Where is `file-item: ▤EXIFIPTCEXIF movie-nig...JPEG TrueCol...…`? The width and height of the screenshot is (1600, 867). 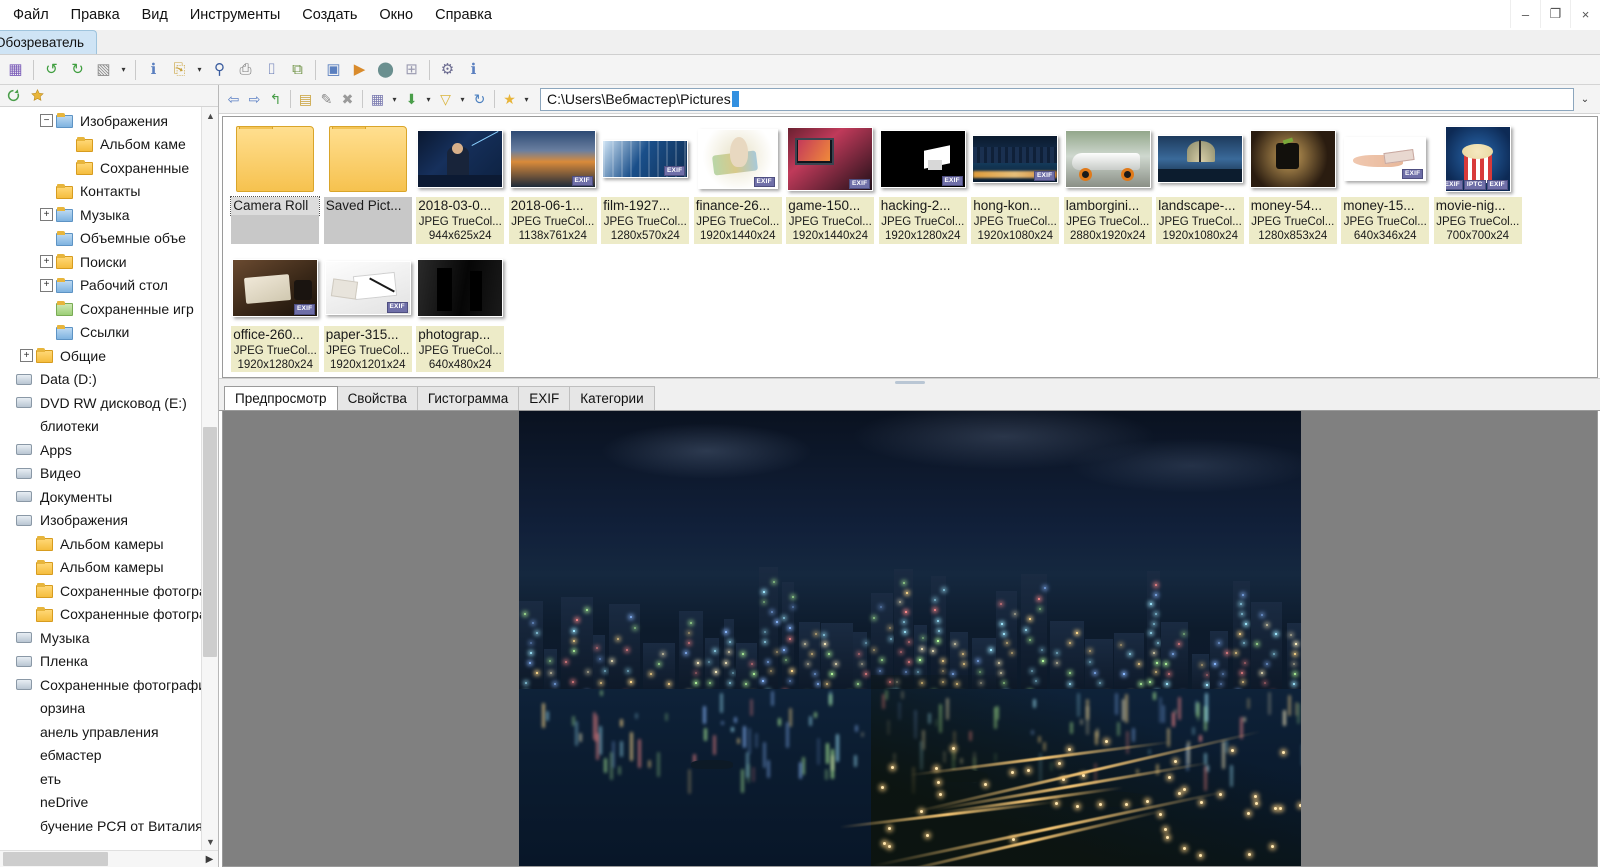 file-item: ▤EXIFIPTCEXIF movie-nig...JPEG TrueCol...… is located at coordinates (1478, 182).